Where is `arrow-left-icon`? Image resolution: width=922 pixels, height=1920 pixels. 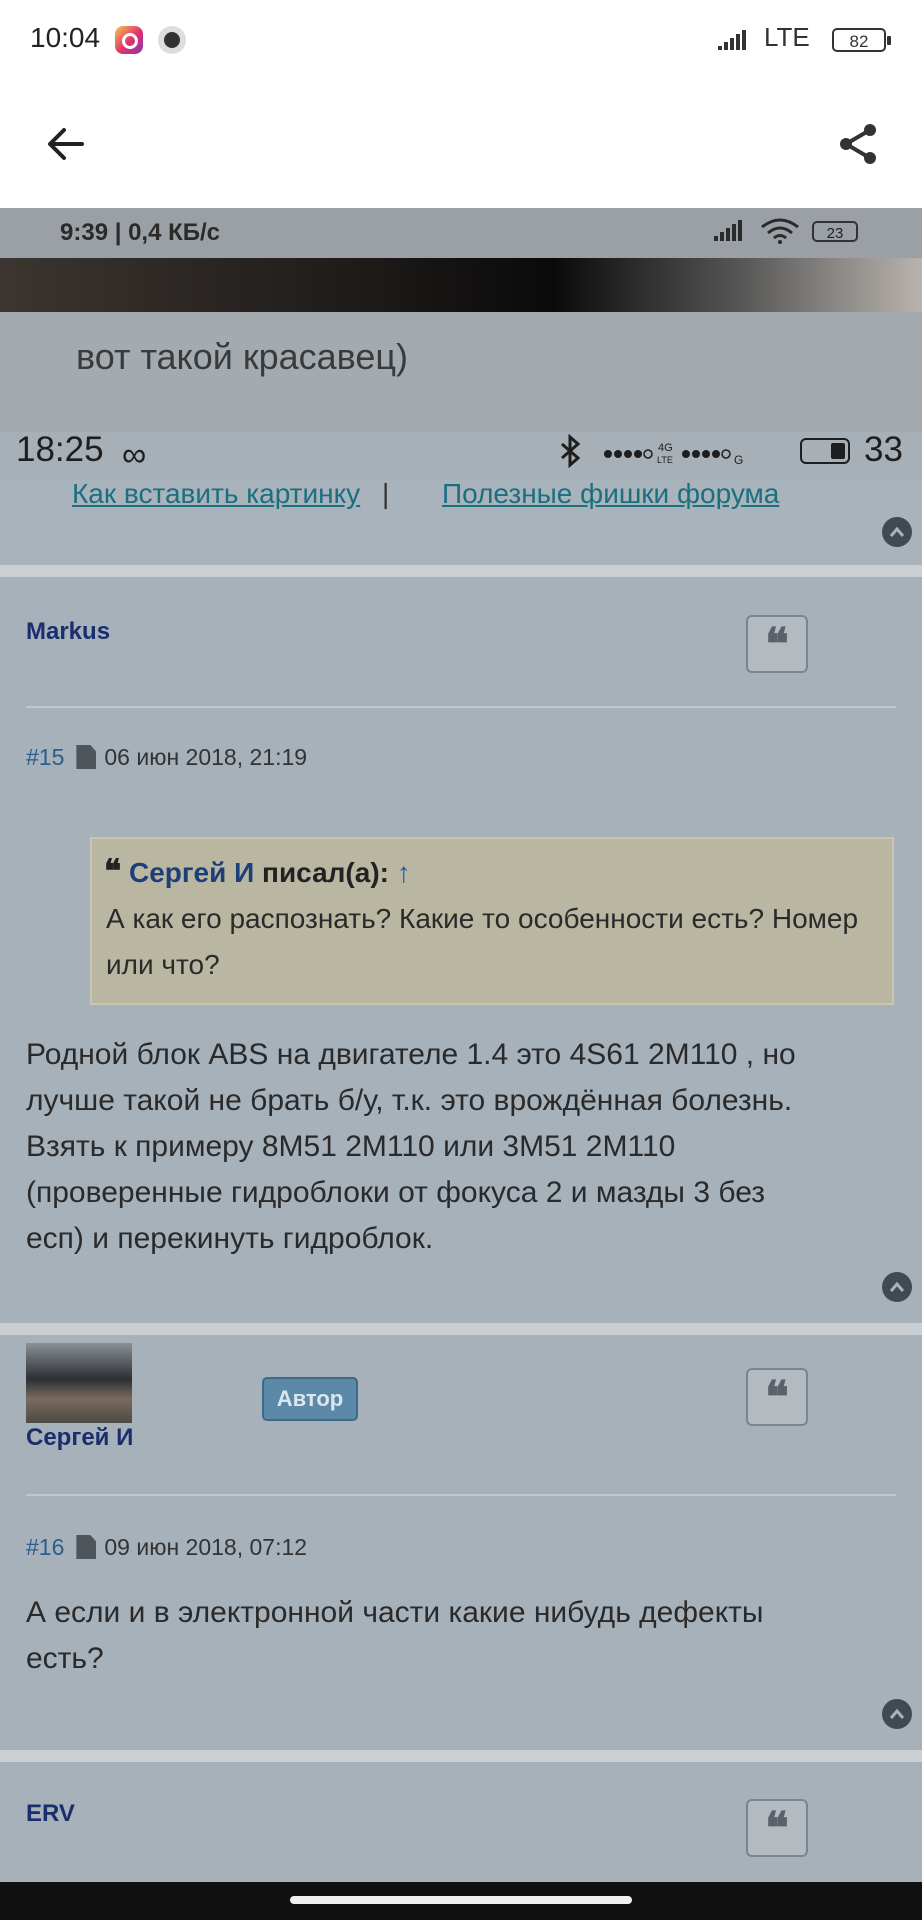 arrow-left-icon is located at coordinates (66, 144).